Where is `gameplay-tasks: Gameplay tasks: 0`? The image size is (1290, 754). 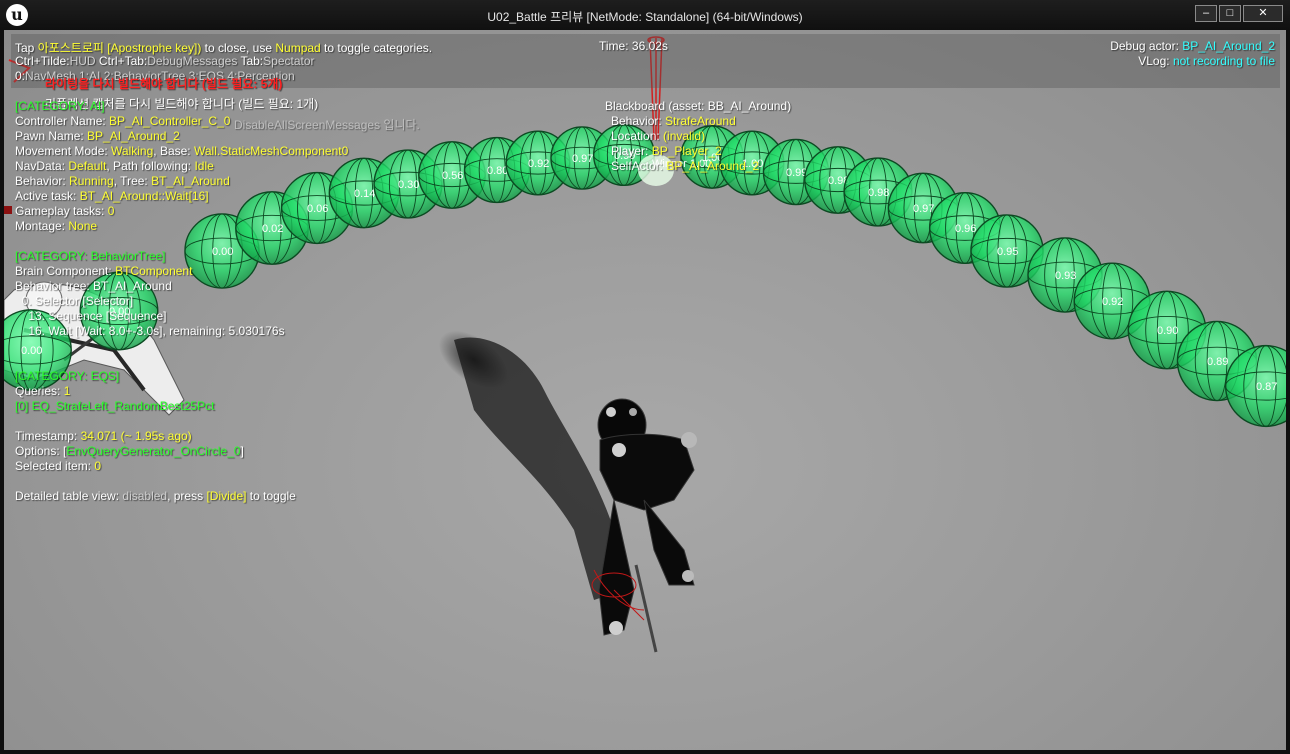 gameplay-tasks: Gameplay tasks: 0 is located at coordinates (65, 211).